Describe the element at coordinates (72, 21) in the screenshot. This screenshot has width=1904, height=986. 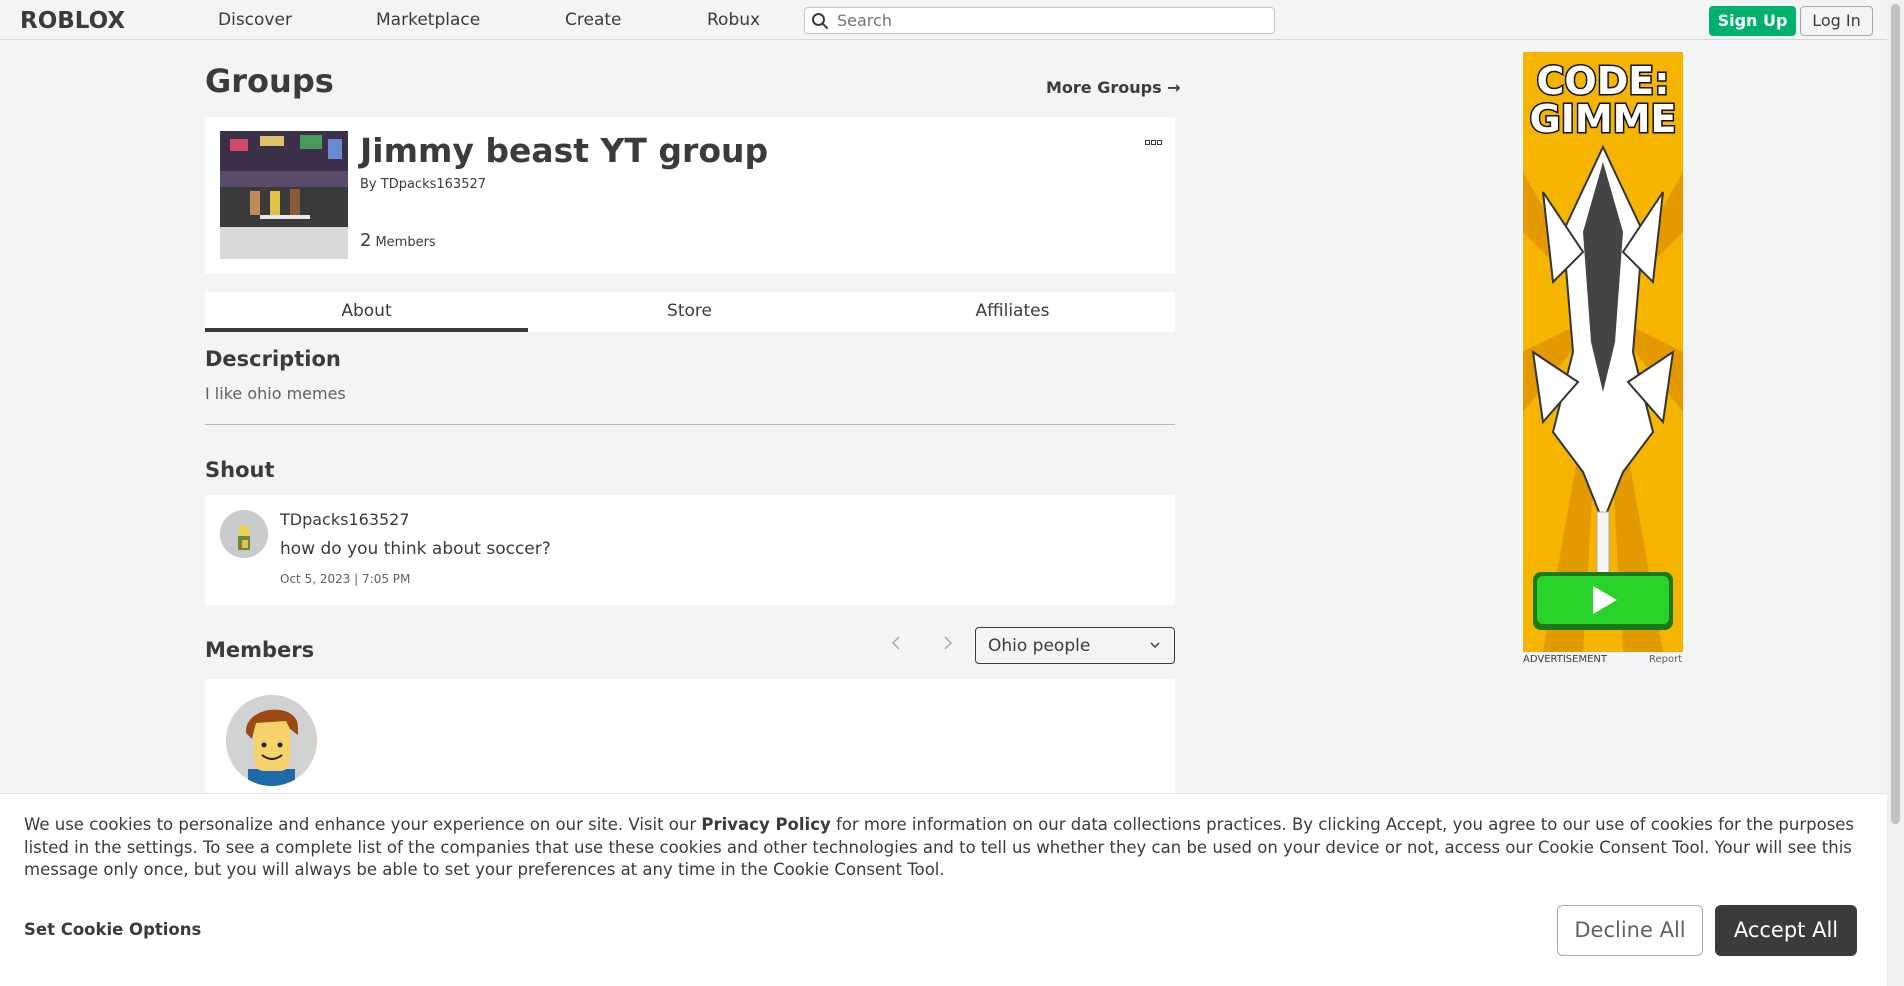
I see `roblox-logo: ROBLOX` at that location.